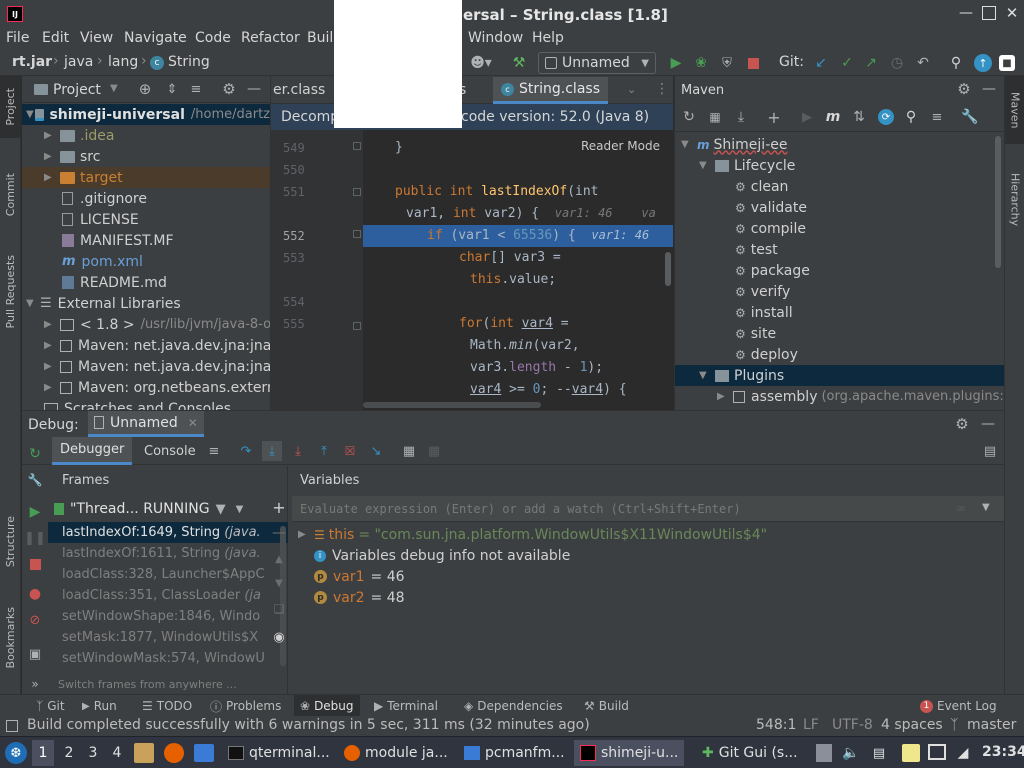 The image size is (1024, 768). What do you see at coordinates (821, 63) in the screenshot?
I see `git-update-icon: ↙` at bounding box center [821, 63].